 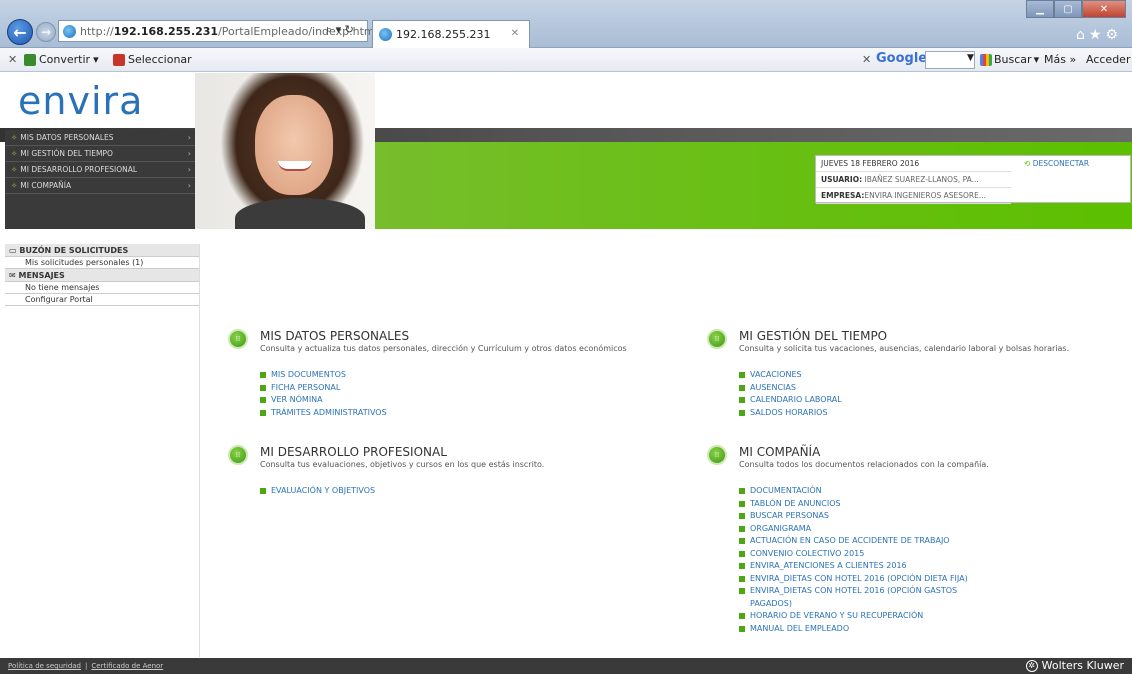 I want to click on browser-tab: 192.168.255.231 ✕, so click(x=451, y=34).